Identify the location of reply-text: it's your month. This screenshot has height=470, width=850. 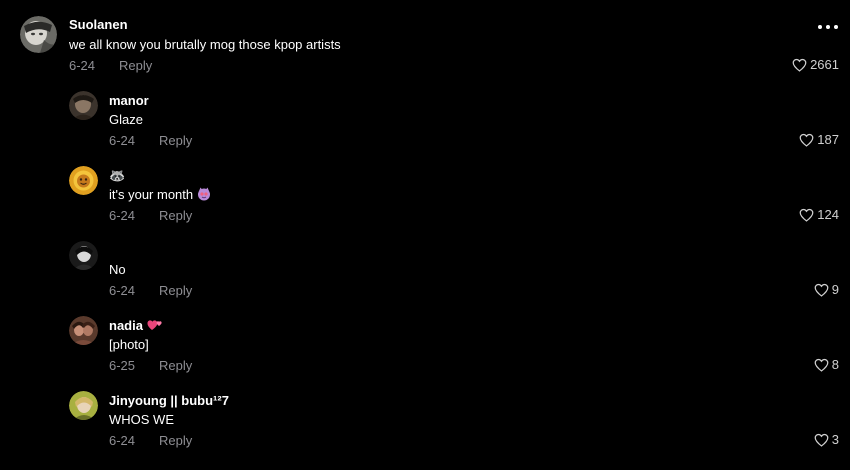
(160, 195).